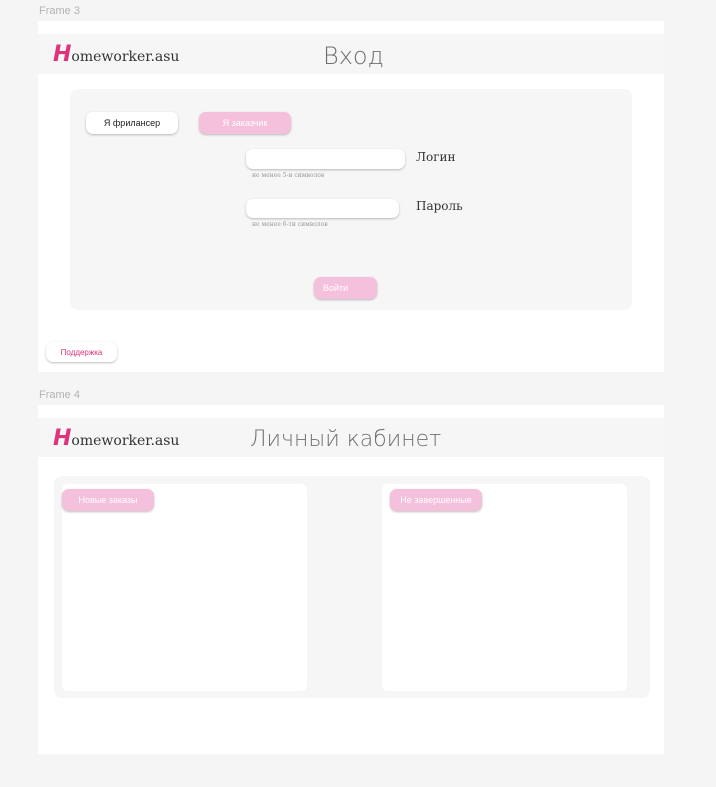 This screenshot has width=716, height=787. Describe the element at coordinates (436, 157) in the screenshot. I see `login-label: Логин` at that location.